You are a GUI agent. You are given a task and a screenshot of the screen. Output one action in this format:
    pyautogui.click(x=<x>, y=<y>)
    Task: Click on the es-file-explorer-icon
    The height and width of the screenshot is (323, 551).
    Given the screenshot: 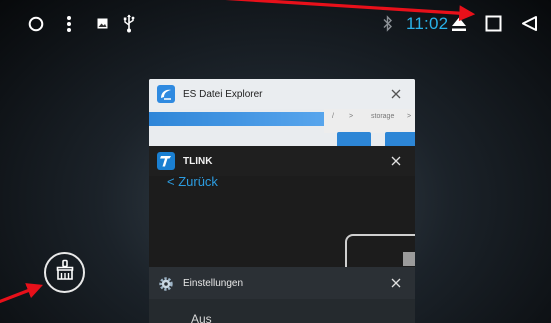 What is the action you would take?
    pyautogui.click(x=166, y=94)
    